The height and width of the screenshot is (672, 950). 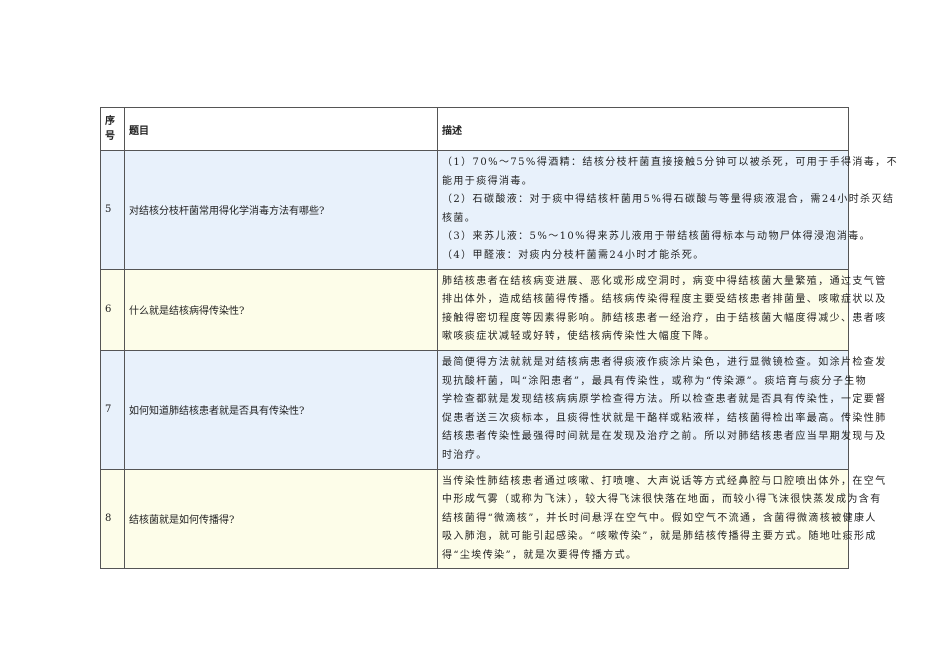 I want to click on row-seq: 7, so click(x=112, y=409).